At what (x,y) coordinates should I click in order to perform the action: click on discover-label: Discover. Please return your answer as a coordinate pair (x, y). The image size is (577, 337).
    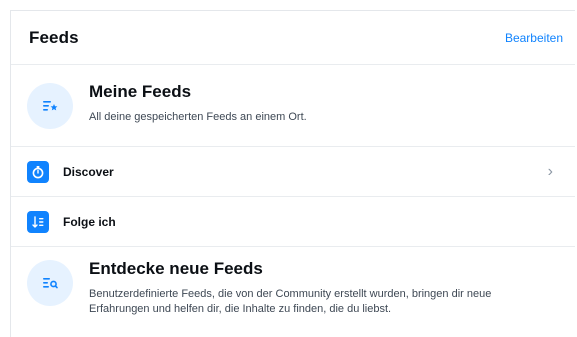
    Looking at the image, I should click on (88, 171).